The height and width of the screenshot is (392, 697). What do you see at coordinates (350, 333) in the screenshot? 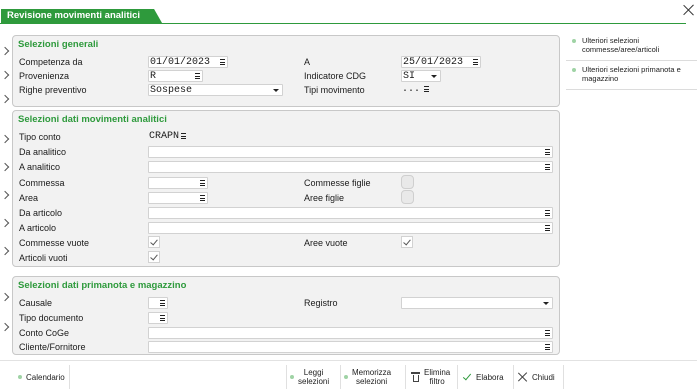
I see `conto-coge-field` at bounding box center [350, 333].